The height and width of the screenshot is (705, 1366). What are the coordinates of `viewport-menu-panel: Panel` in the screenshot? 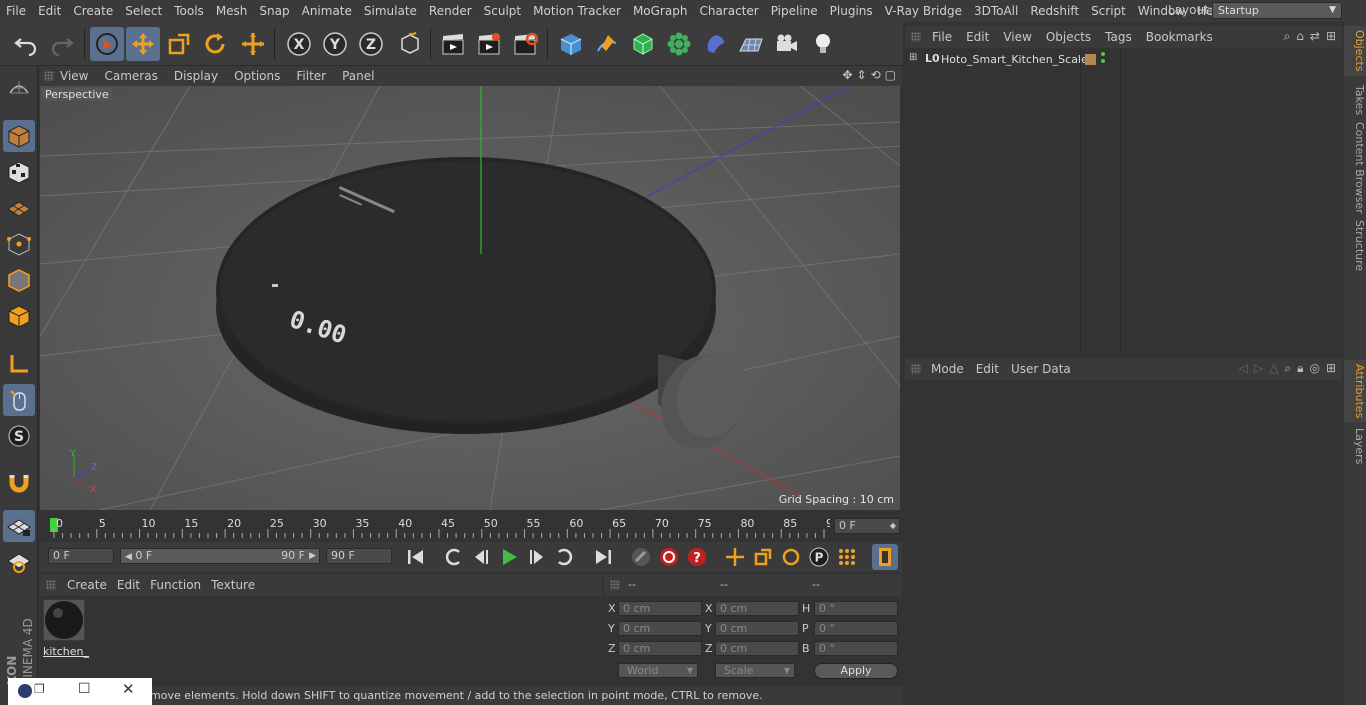 It's located at (358, 76).